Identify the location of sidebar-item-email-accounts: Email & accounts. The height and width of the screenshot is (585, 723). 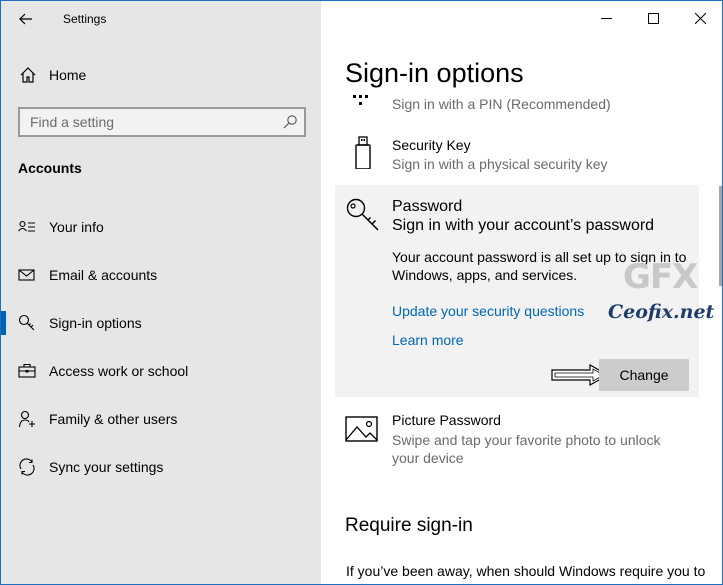
(161, 275).